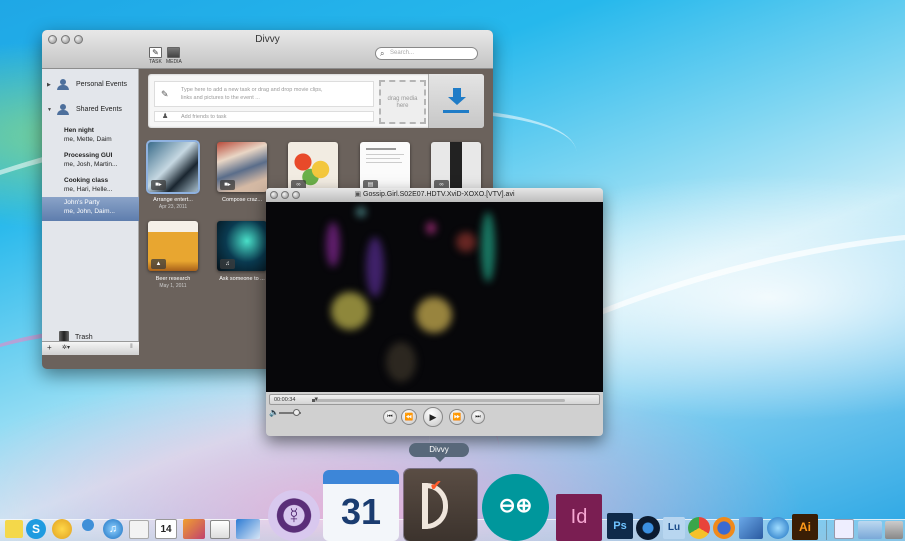  Describe the element at coordinates (113, 529) in the screenshot. I see `itunes-icon: ♫` at that location.